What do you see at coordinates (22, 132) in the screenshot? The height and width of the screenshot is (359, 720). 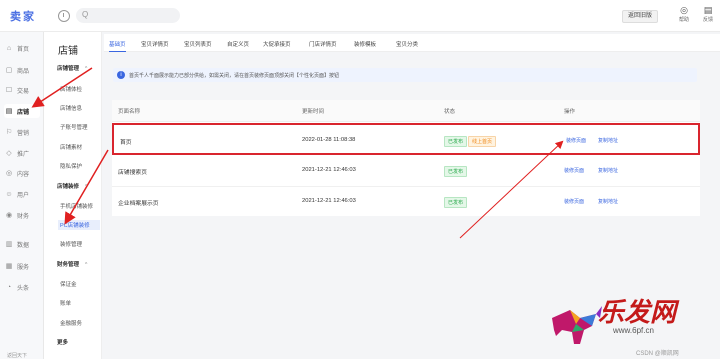 I see `nav-marketing: ⚐ 营销` at bounding box center [22, 132].